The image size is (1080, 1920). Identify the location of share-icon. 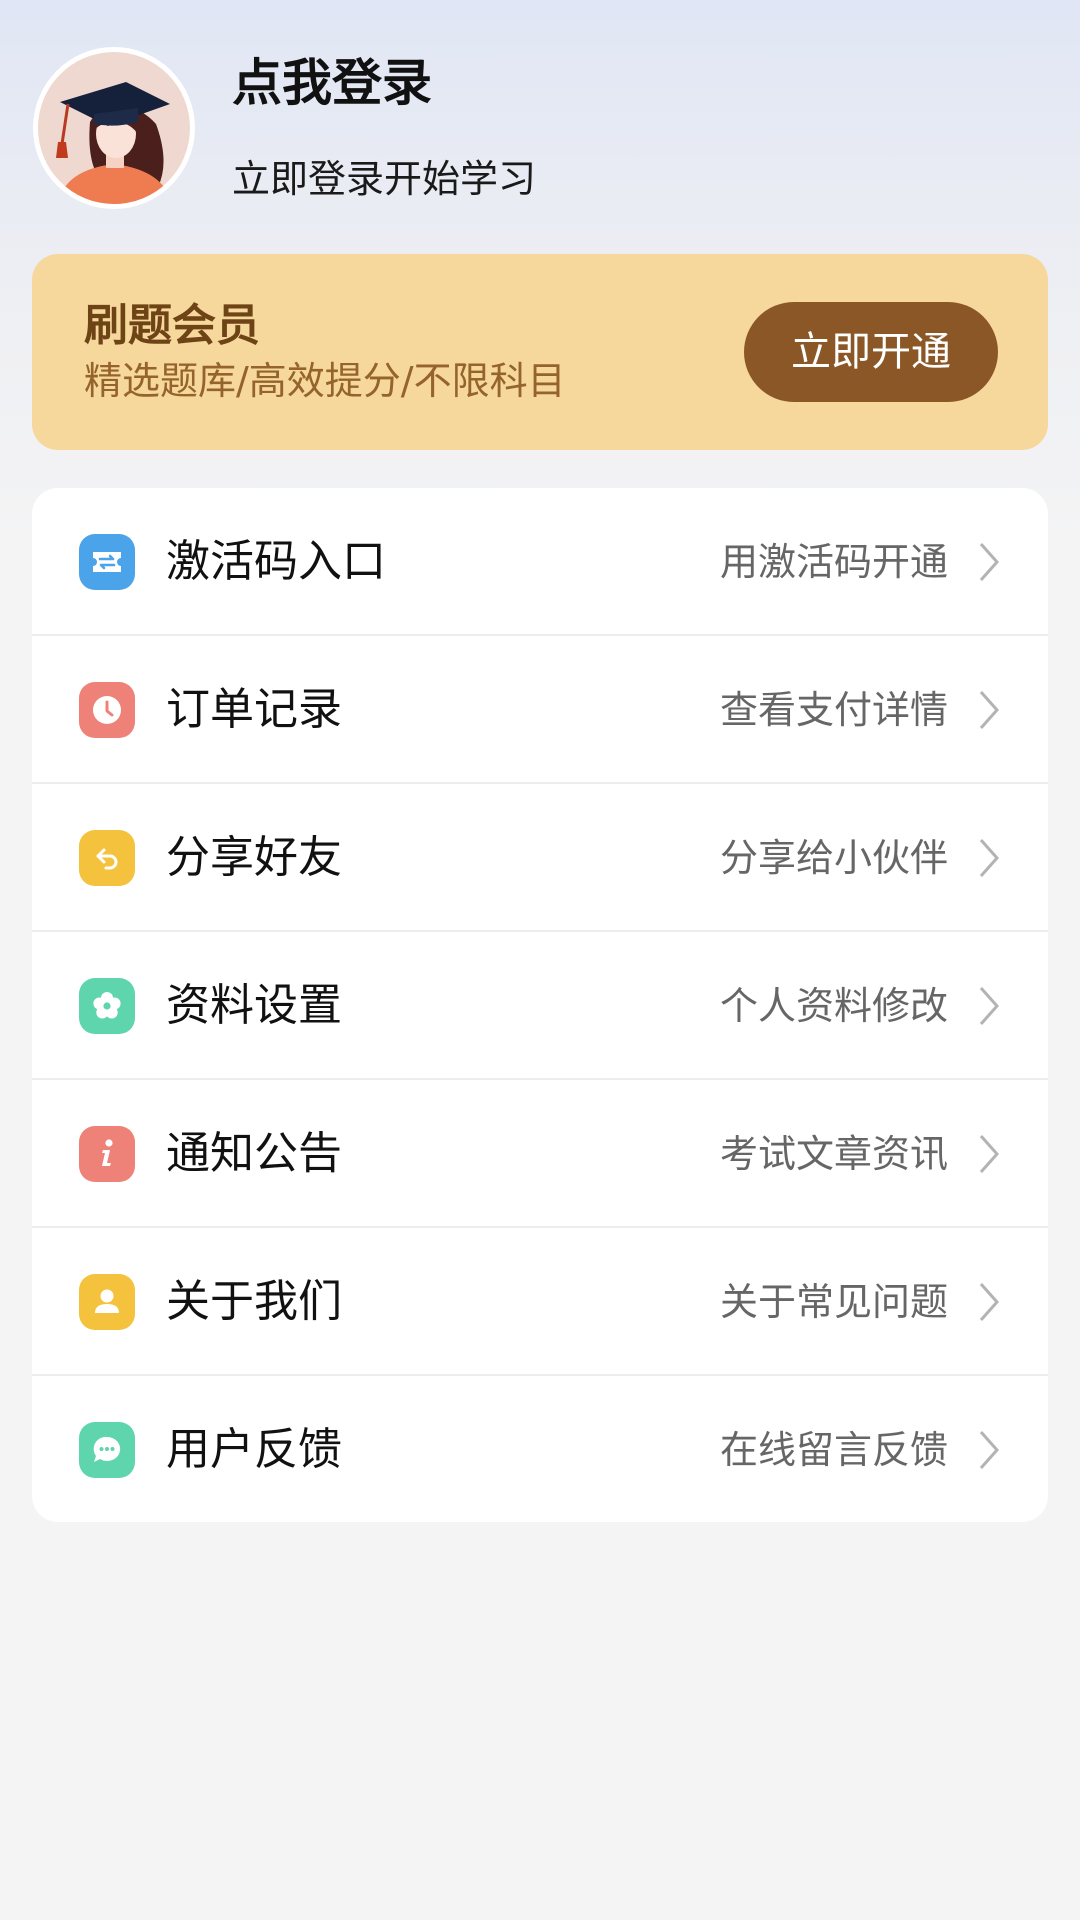
(107, 858).